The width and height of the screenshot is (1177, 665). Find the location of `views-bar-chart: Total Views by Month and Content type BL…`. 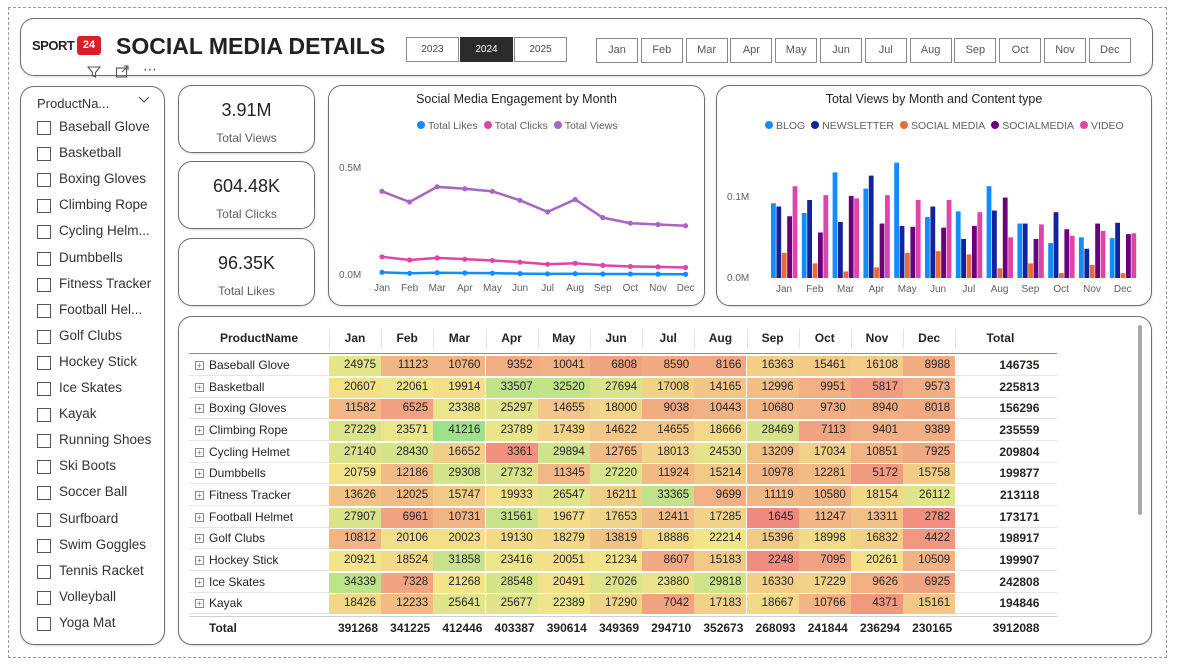

views-bar-chart: Total Views by Month and Content type BL… is located at coordinates (934, 195).